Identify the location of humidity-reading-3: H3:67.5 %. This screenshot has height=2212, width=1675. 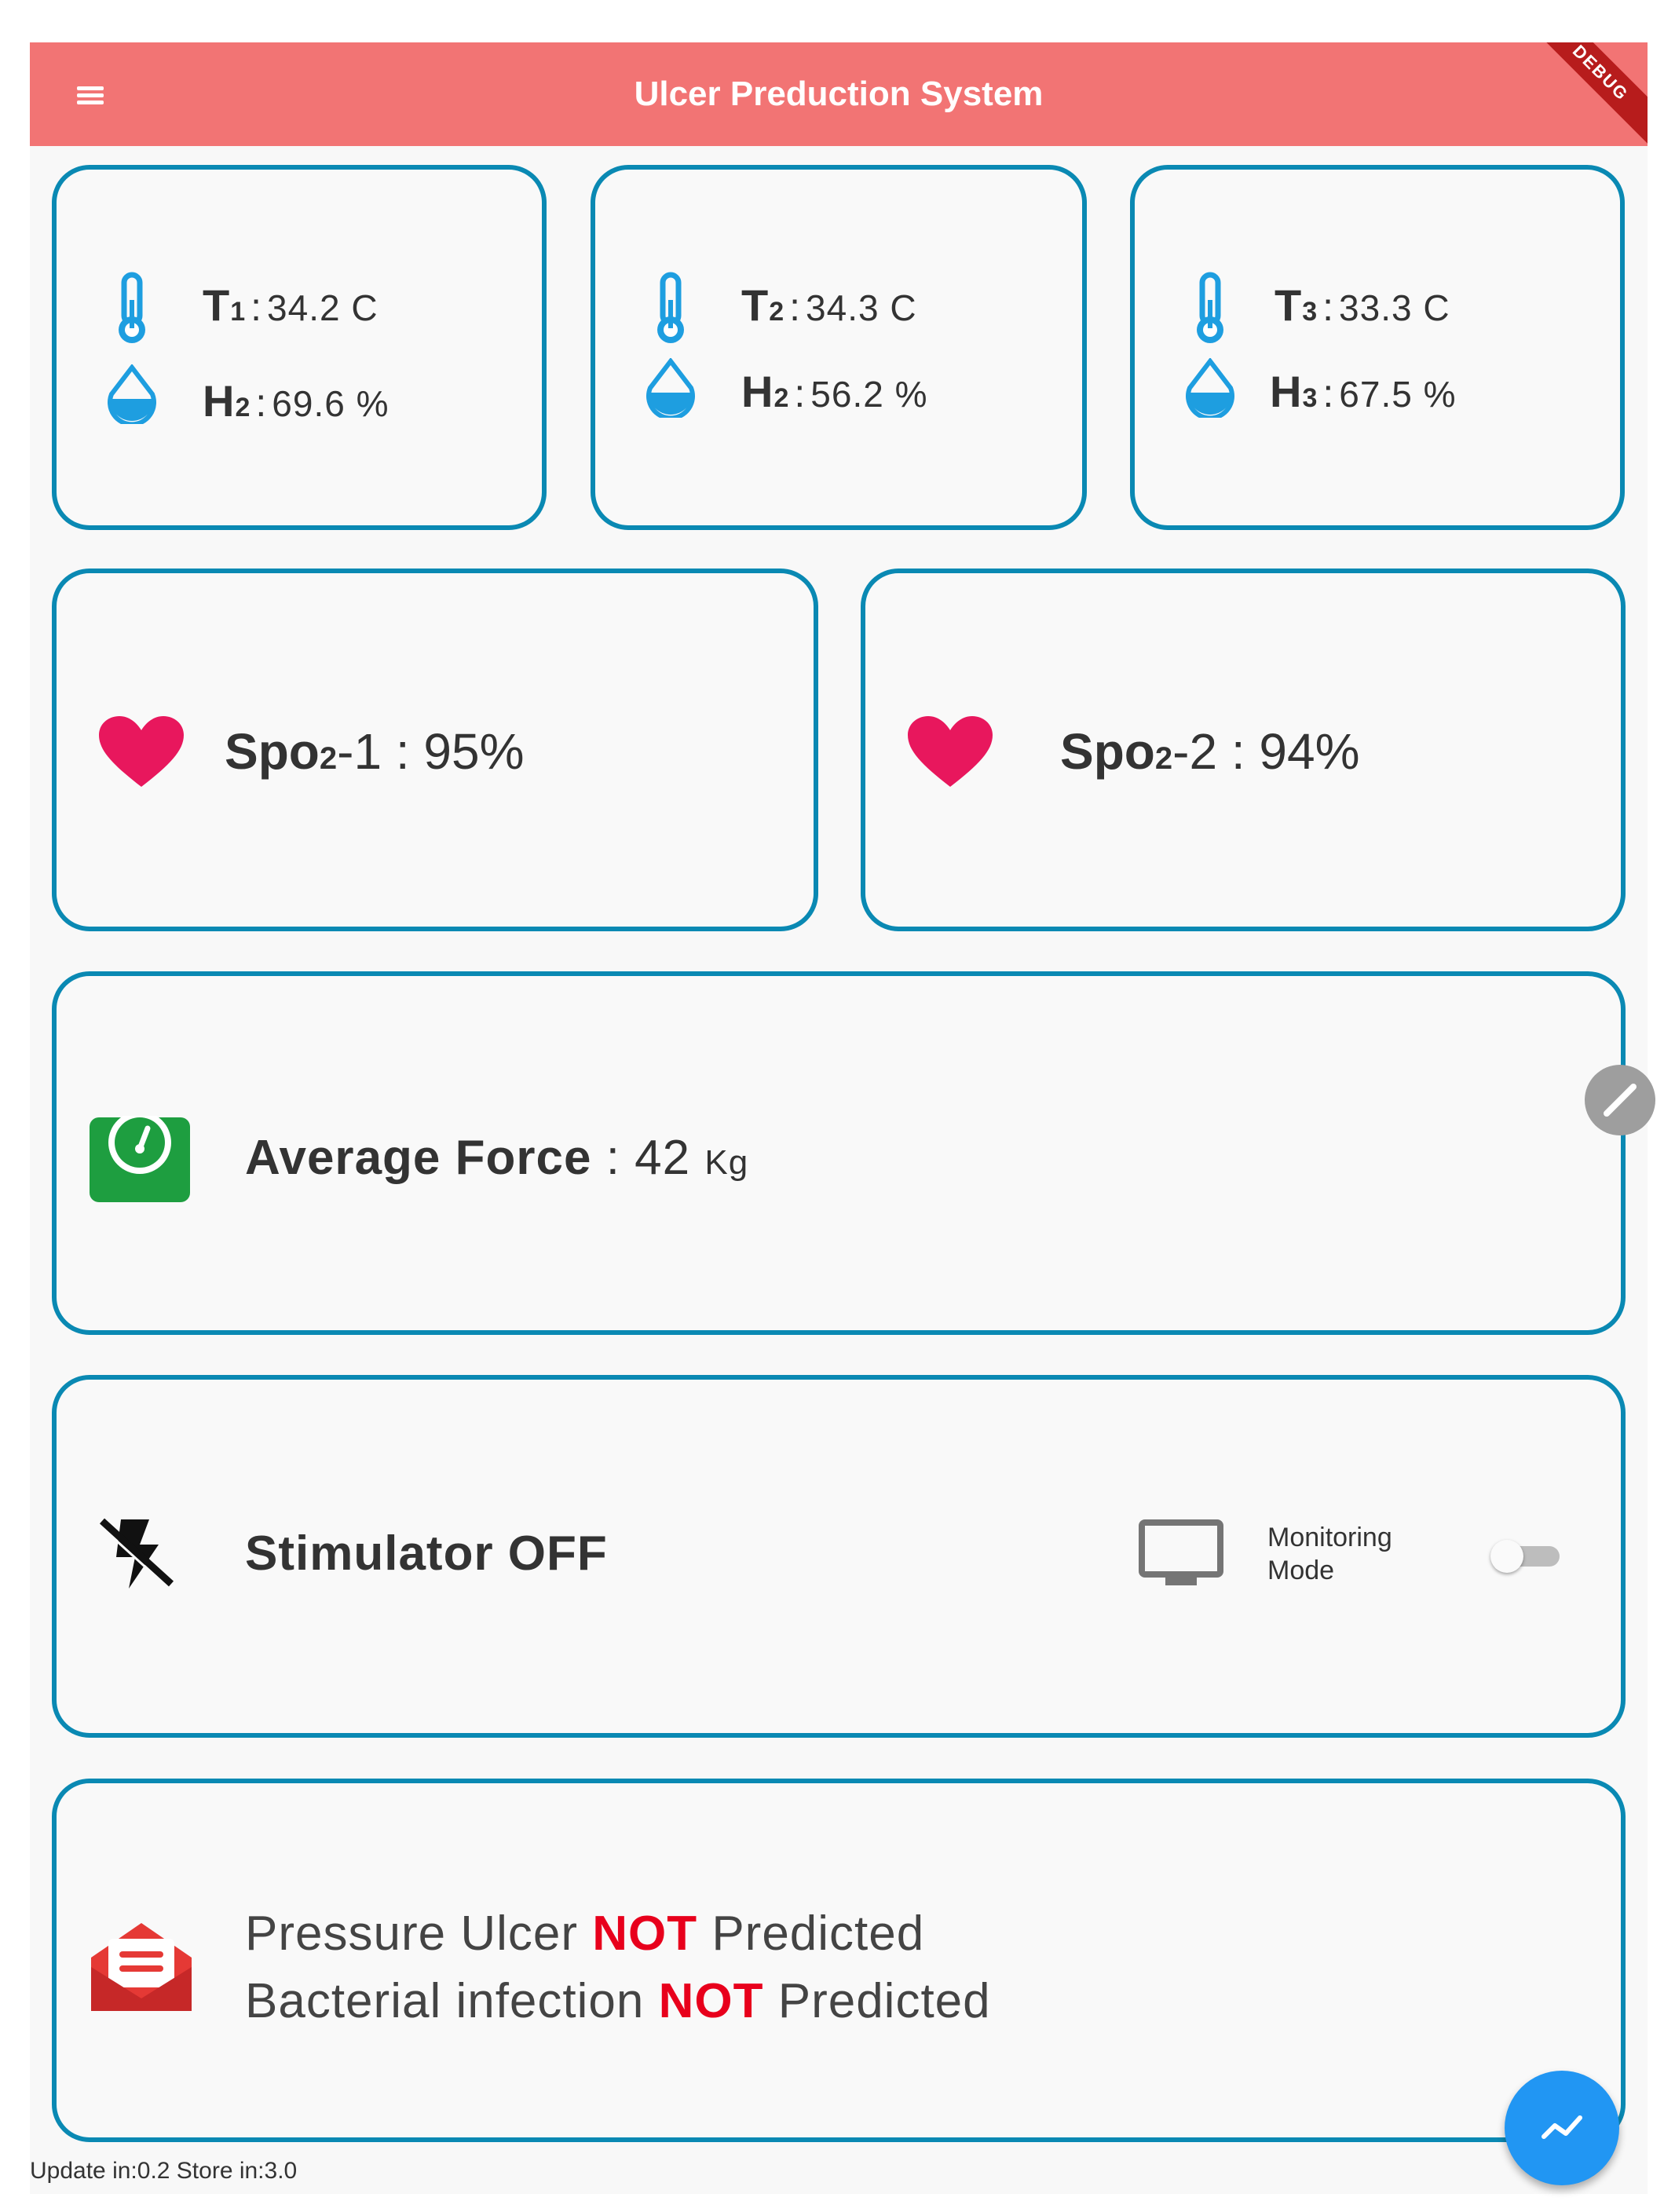
(1363, 392).